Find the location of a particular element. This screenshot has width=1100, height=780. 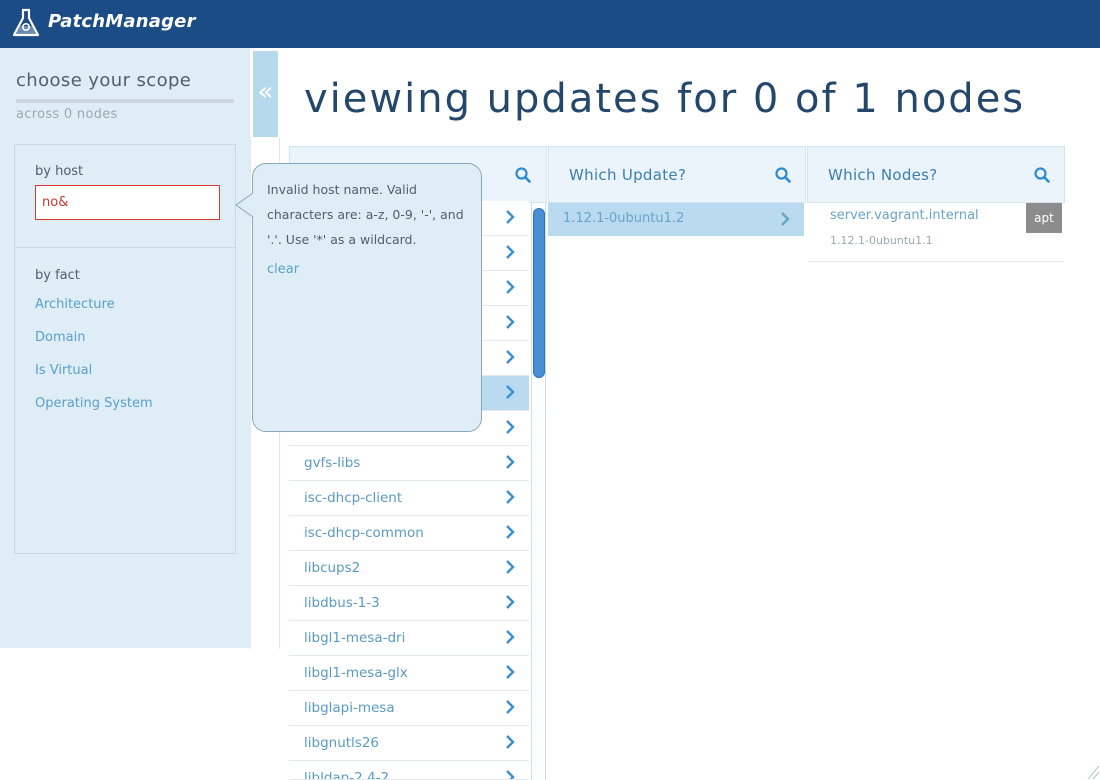

app-title: PatchManager is located at coordinates (122, 21).